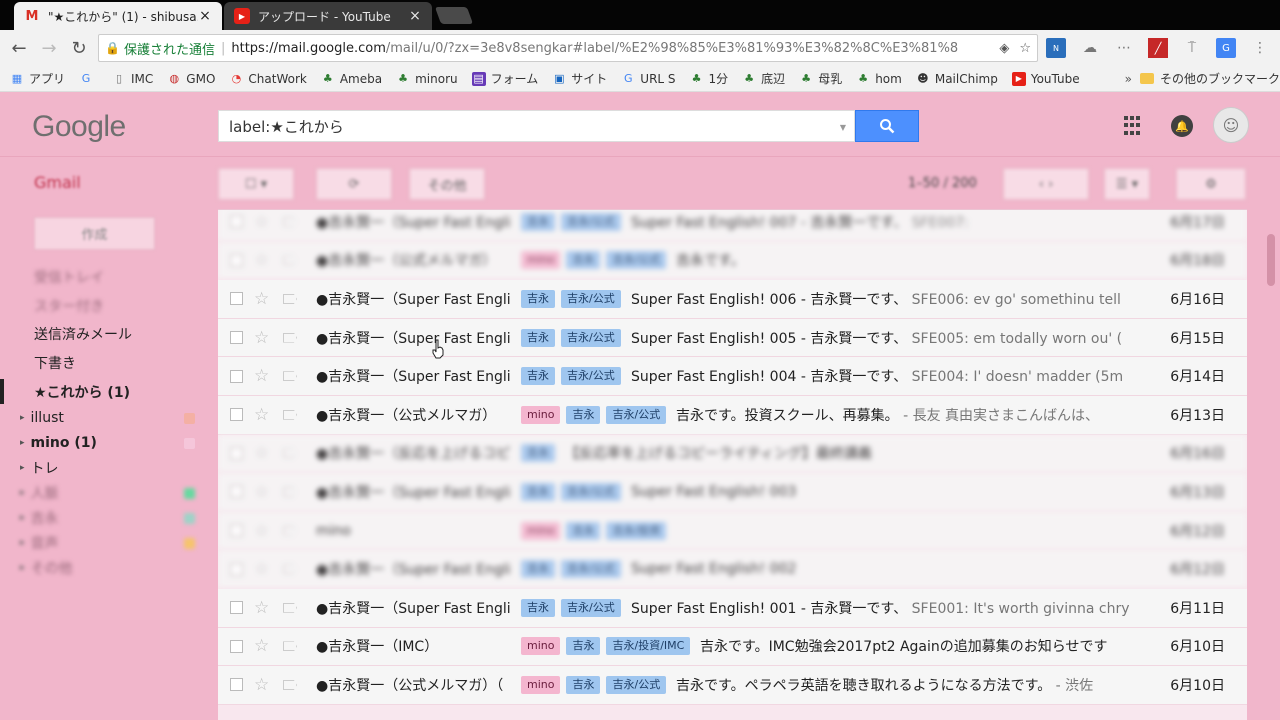 The width and height of the screenshot is (1280, 720). I want to click on more-bookmarks-button: », so click(1128, 79).